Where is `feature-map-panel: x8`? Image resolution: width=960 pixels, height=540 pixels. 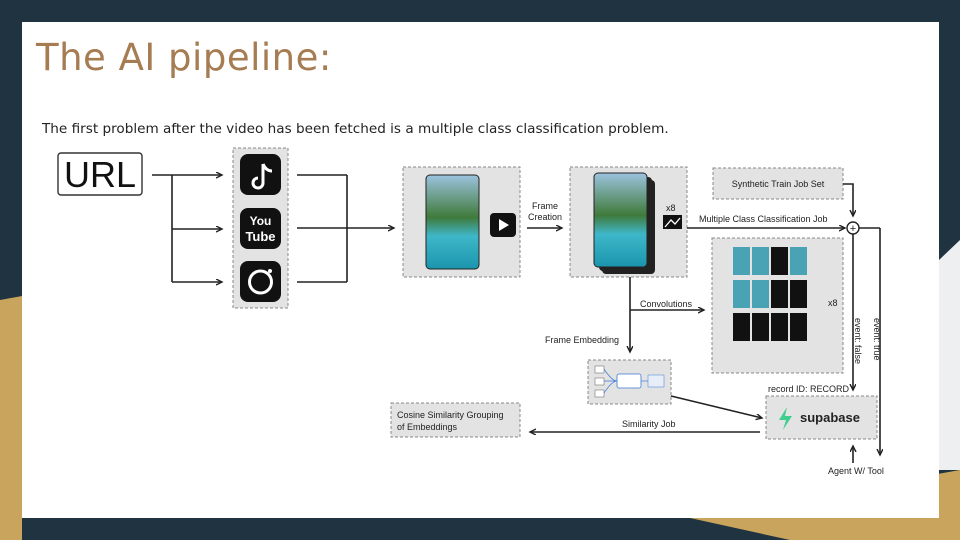
feature-map-panel: x8 is located at coordinates (777, 305).